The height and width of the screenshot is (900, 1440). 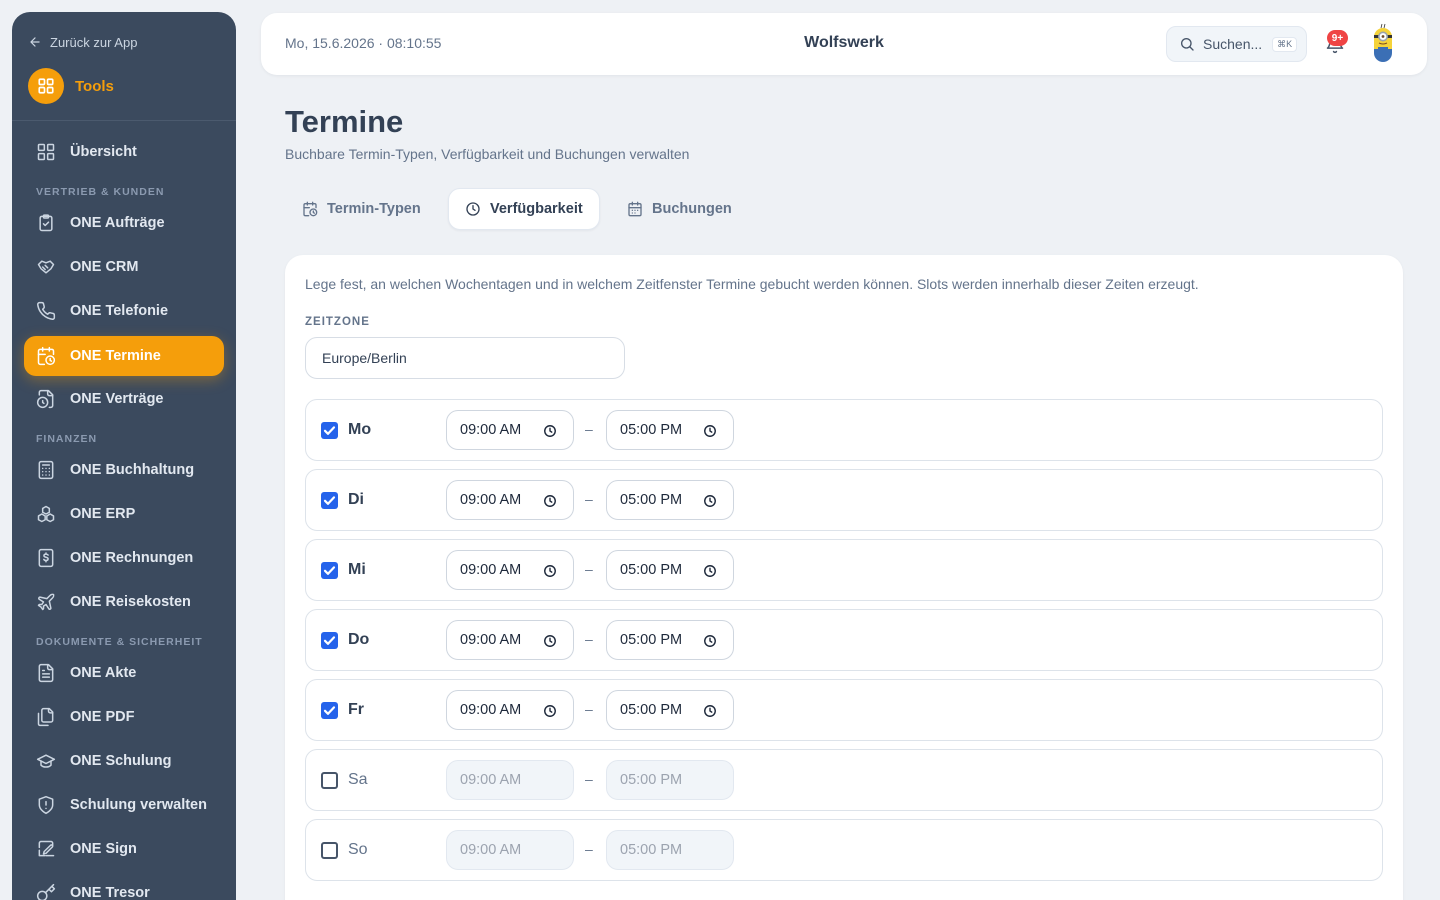 I want to click on timezone-label: ZEITZONE, so click(x=337, y=322).